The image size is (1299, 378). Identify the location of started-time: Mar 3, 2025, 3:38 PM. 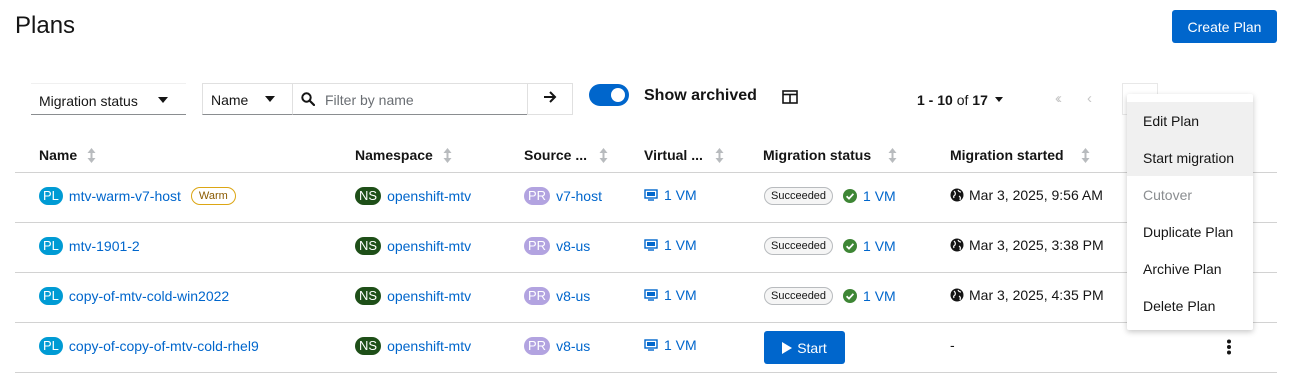
(1036, 245).